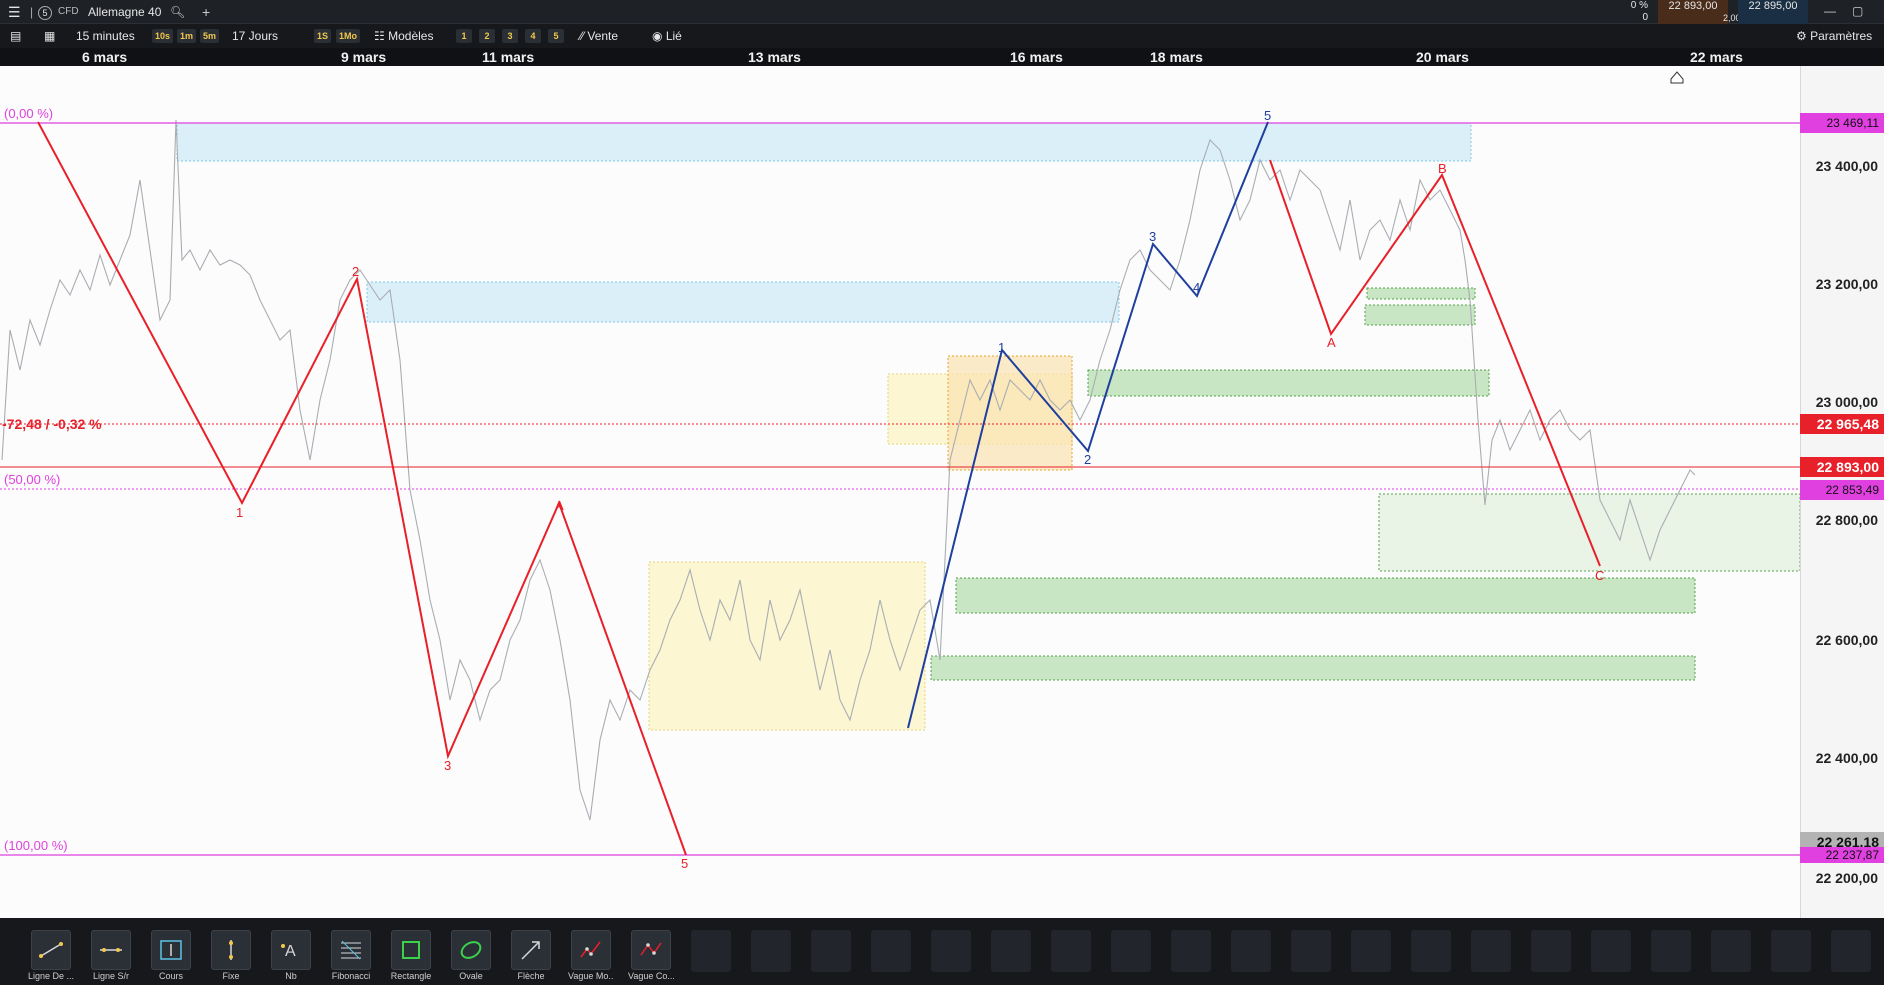 This screenshot has width=1884, height=985. I want to click on instrument-type: CFD, so click(68, 11).